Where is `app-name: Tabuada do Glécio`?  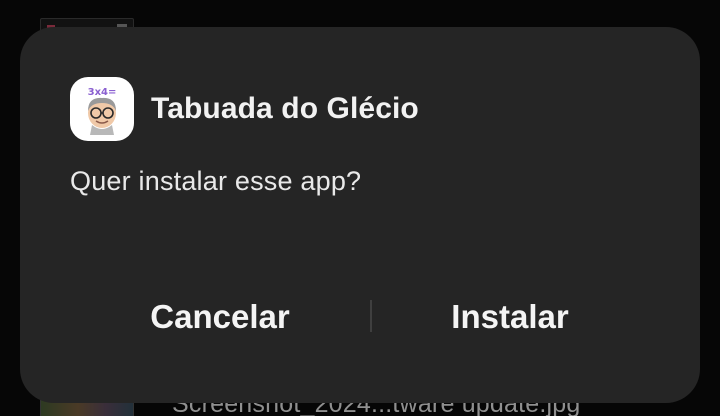 app-name: Tabuada do Glécio is located at coordinates (285, 108).